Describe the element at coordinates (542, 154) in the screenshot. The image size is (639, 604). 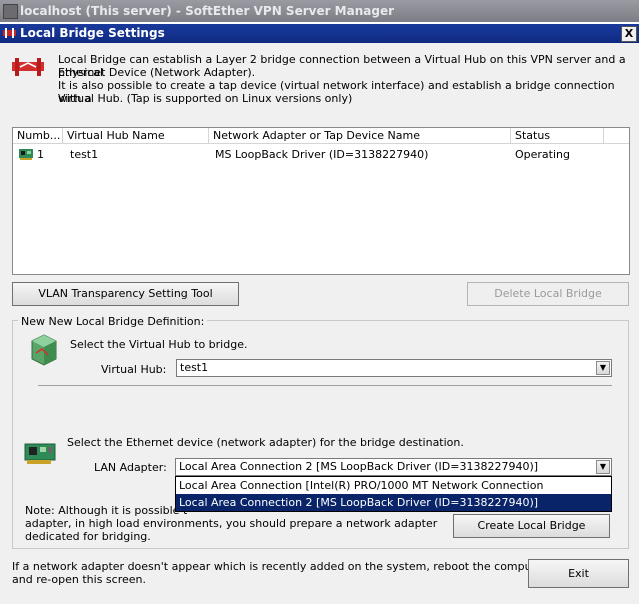
I see `row-status: Operating` at that location.